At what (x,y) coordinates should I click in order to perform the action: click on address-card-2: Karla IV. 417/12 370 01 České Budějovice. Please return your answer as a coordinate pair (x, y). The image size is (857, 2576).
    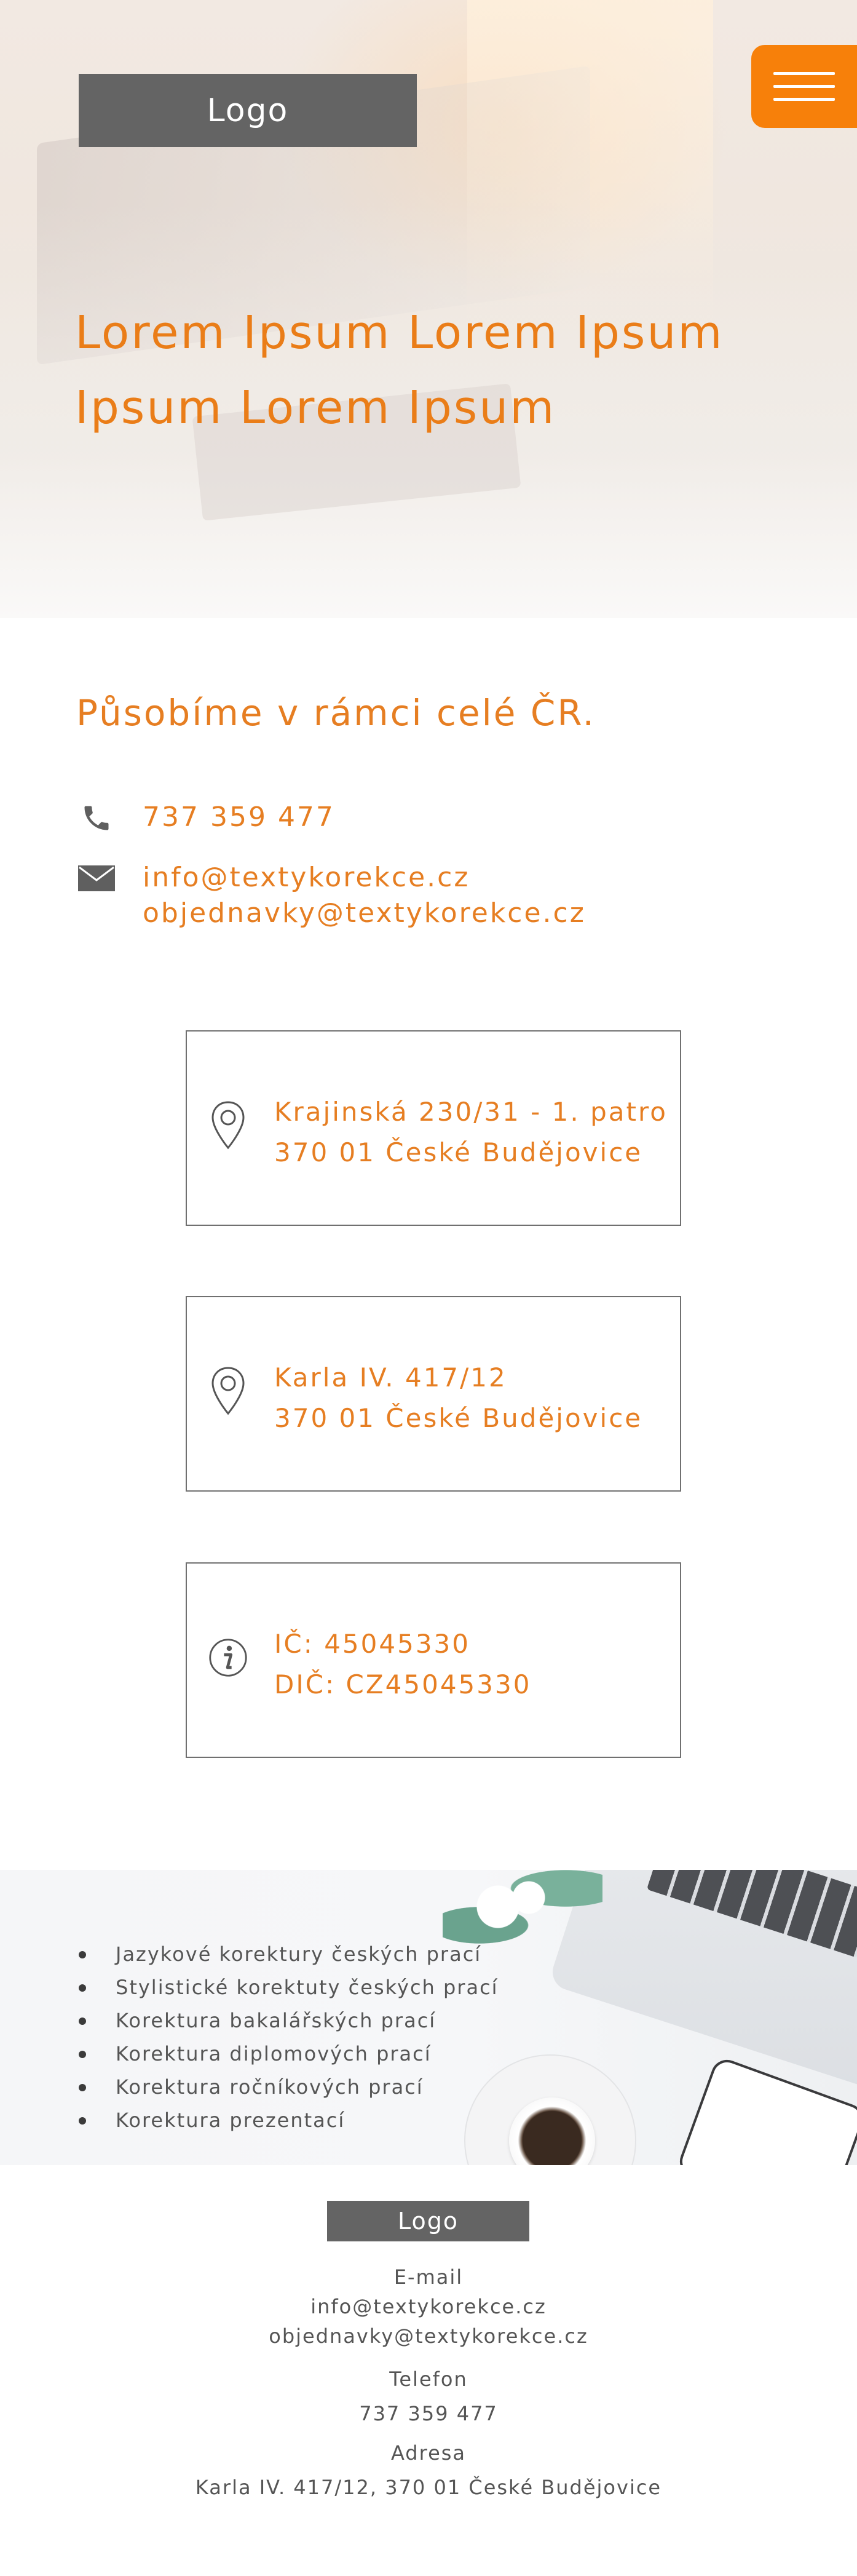
    Looking at the image, I should click on (433, 1394).